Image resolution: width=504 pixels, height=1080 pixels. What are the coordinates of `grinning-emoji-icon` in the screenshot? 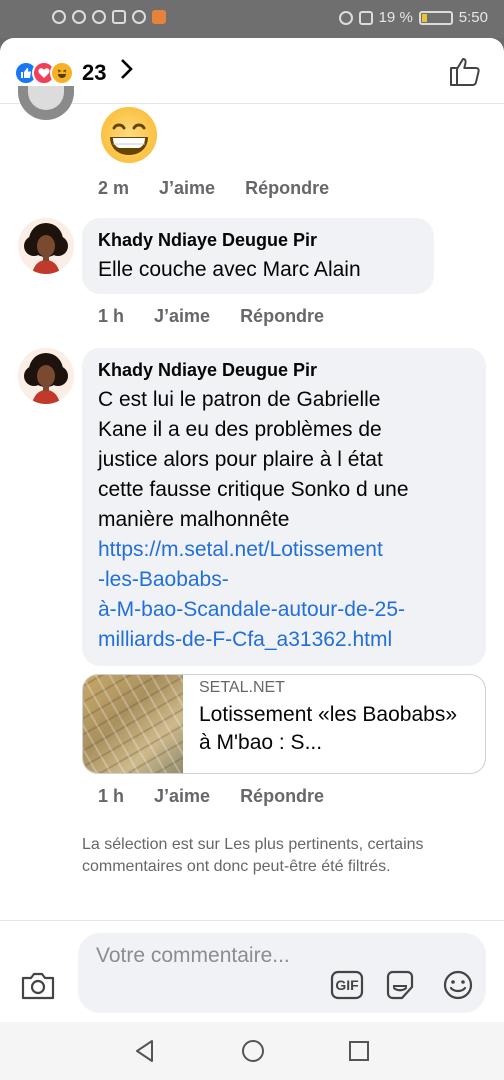 It's located at (129, 135).